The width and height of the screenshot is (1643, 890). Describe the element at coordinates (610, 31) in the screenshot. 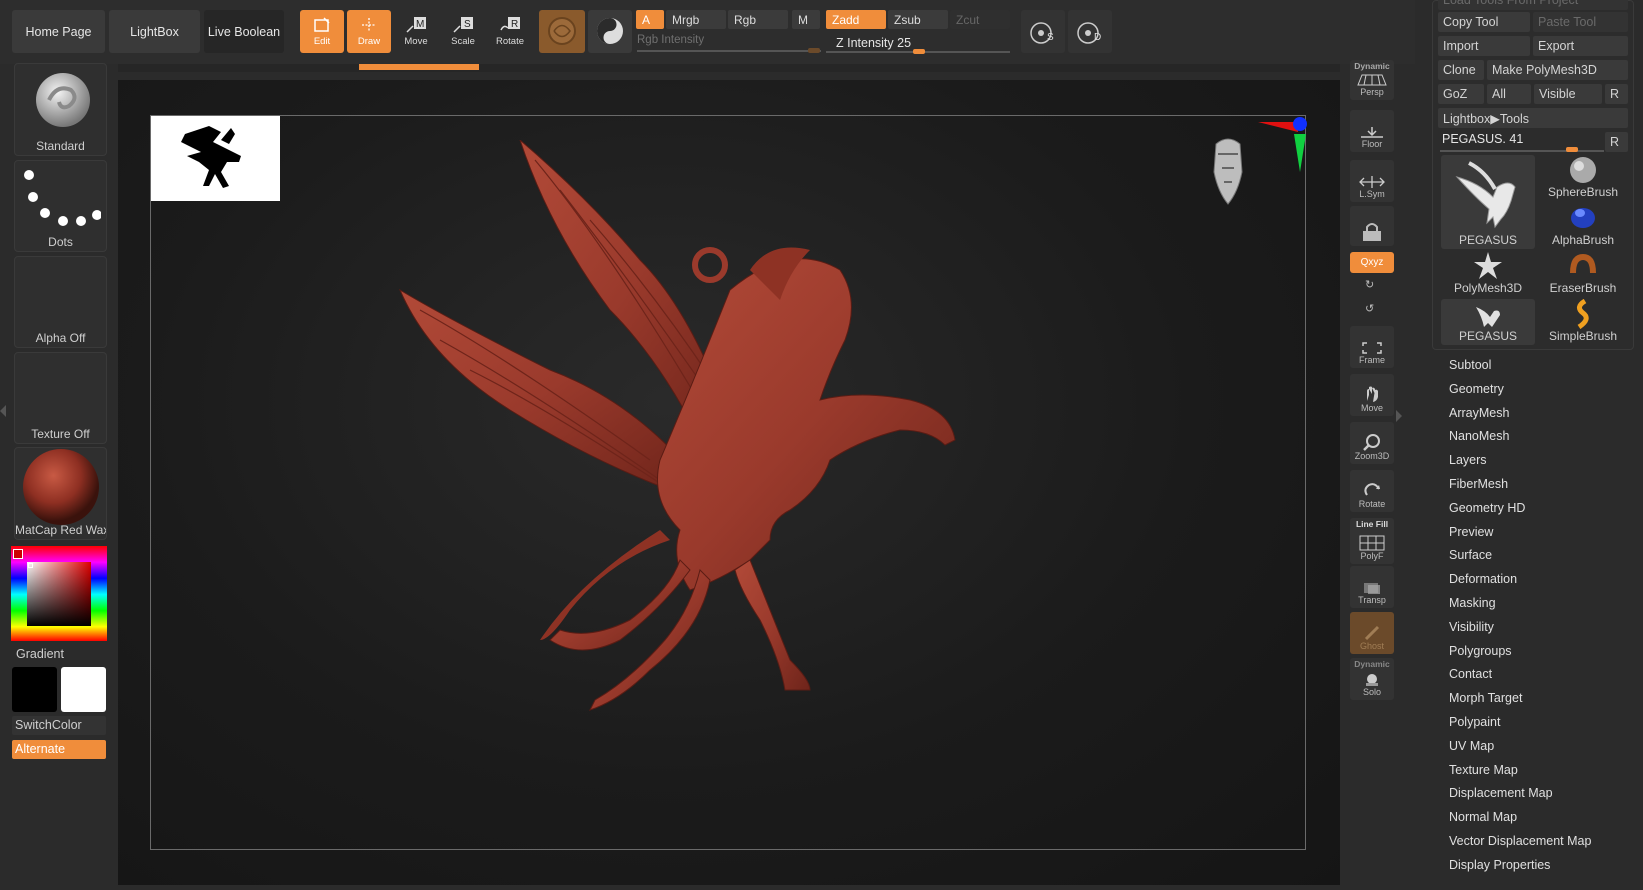

I see `fill-mode-button` at that location.